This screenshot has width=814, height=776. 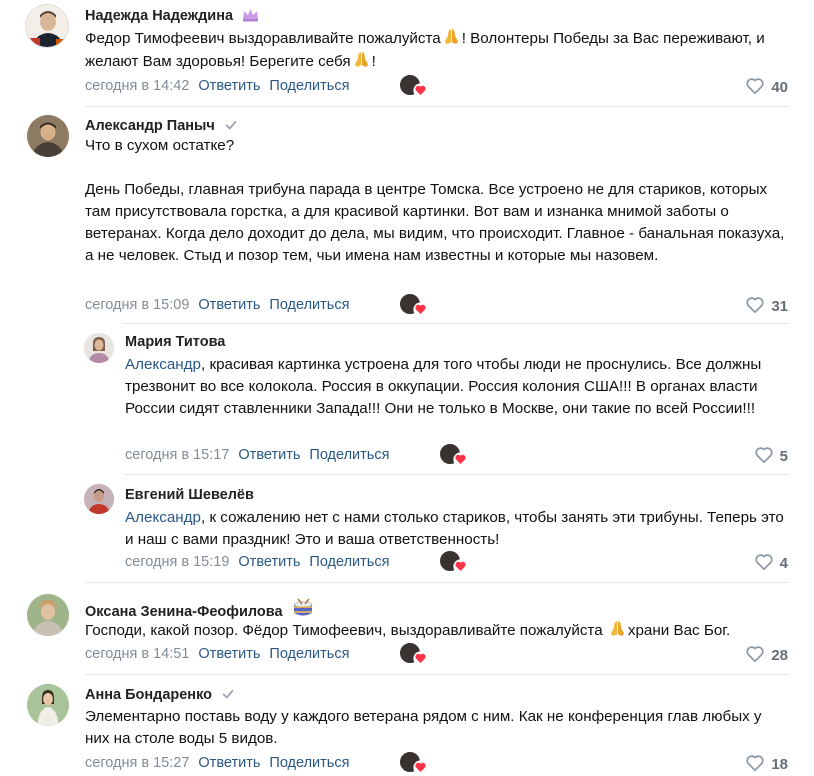 What do you see at coordinates (161, 127) in the screenshot?
I see `author-name: Александр Паныч` at bounding box center [161, 127].